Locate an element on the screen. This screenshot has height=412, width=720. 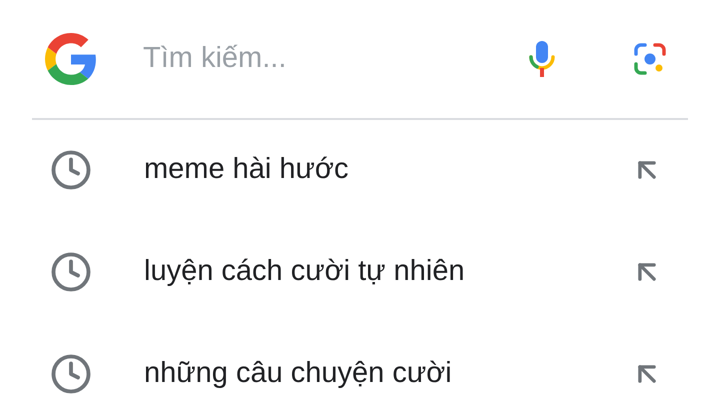
suggestion-text: luyện cách cười tự nhiên is located at coordinates (387, 272).